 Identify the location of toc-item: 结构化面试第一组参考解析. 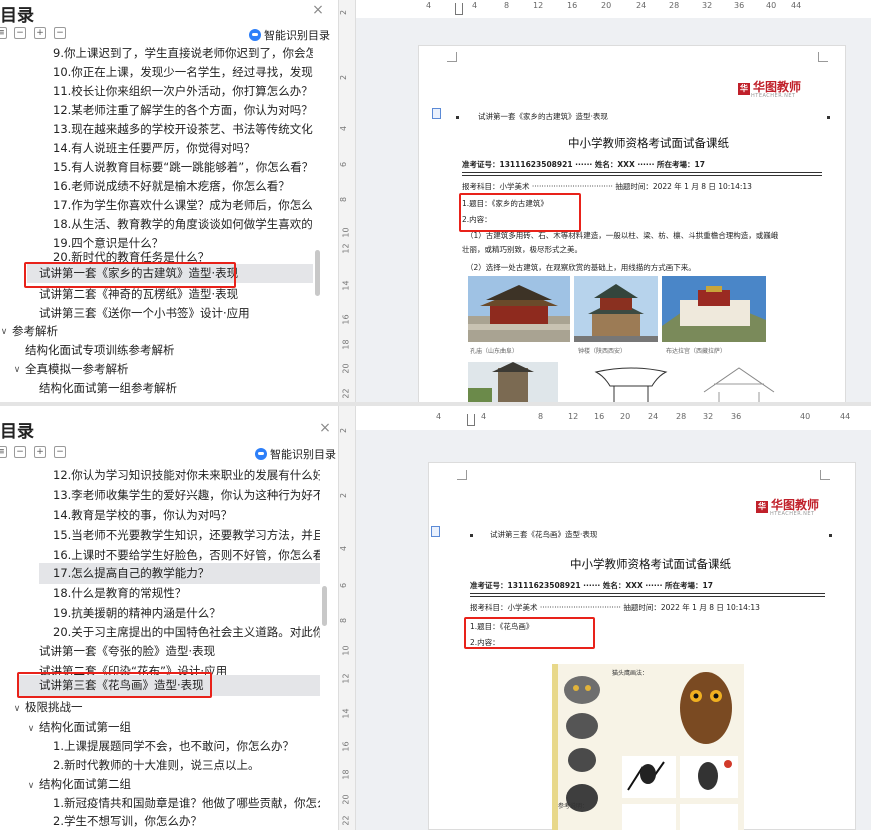
(176, 388).